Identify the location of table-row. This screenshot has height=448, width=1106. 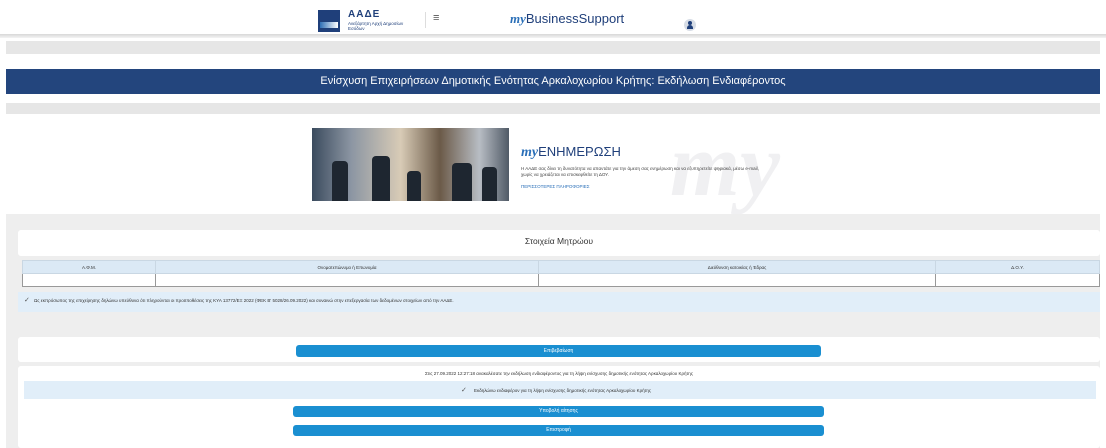
(561, 280).